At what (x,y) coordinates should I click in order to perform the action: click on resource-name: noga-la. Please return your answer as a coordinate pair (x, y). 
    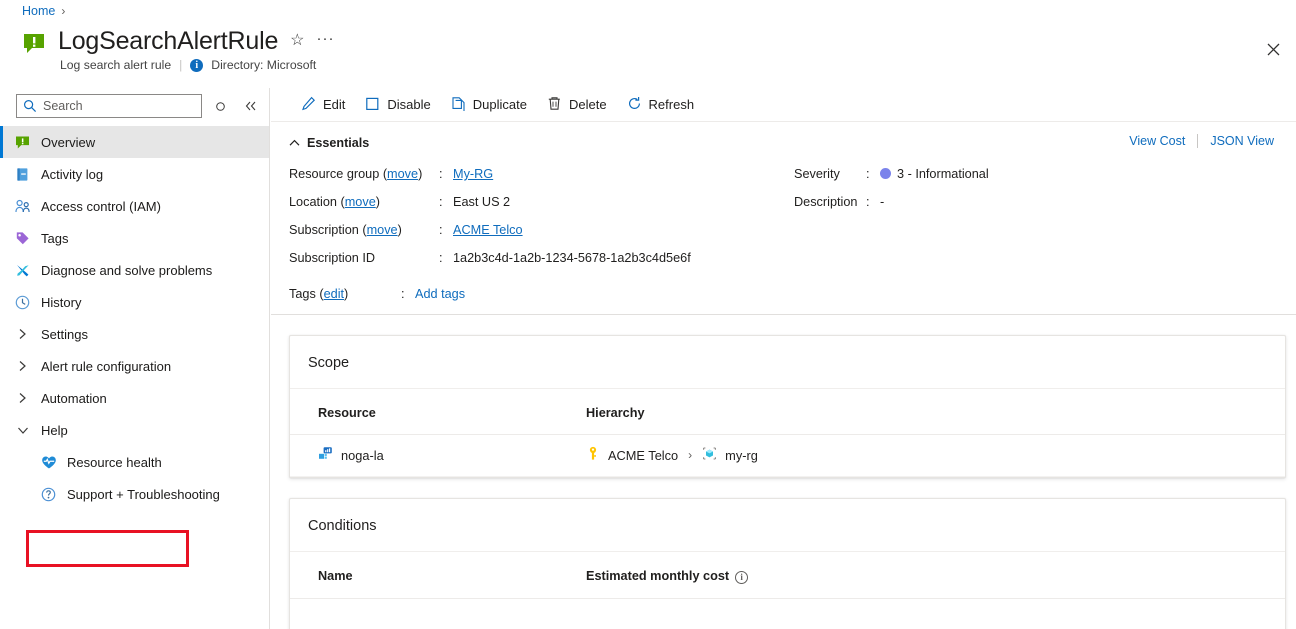
    Looking at the image, I should click on (362, 455).